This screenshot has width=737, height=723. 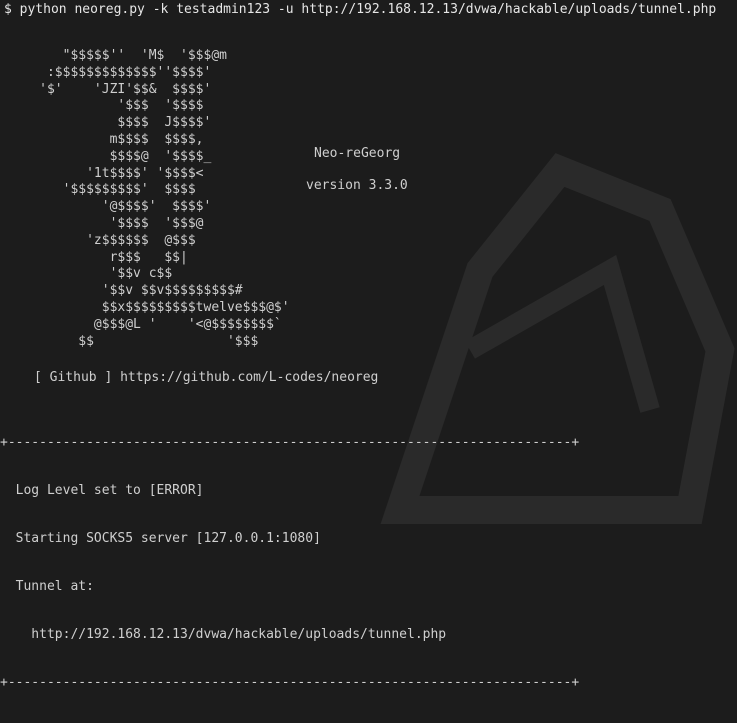 I want to click on socks-server-line: Starting SOCKS5 server [127.0.0.1:1080], so click(x=160, y=538).